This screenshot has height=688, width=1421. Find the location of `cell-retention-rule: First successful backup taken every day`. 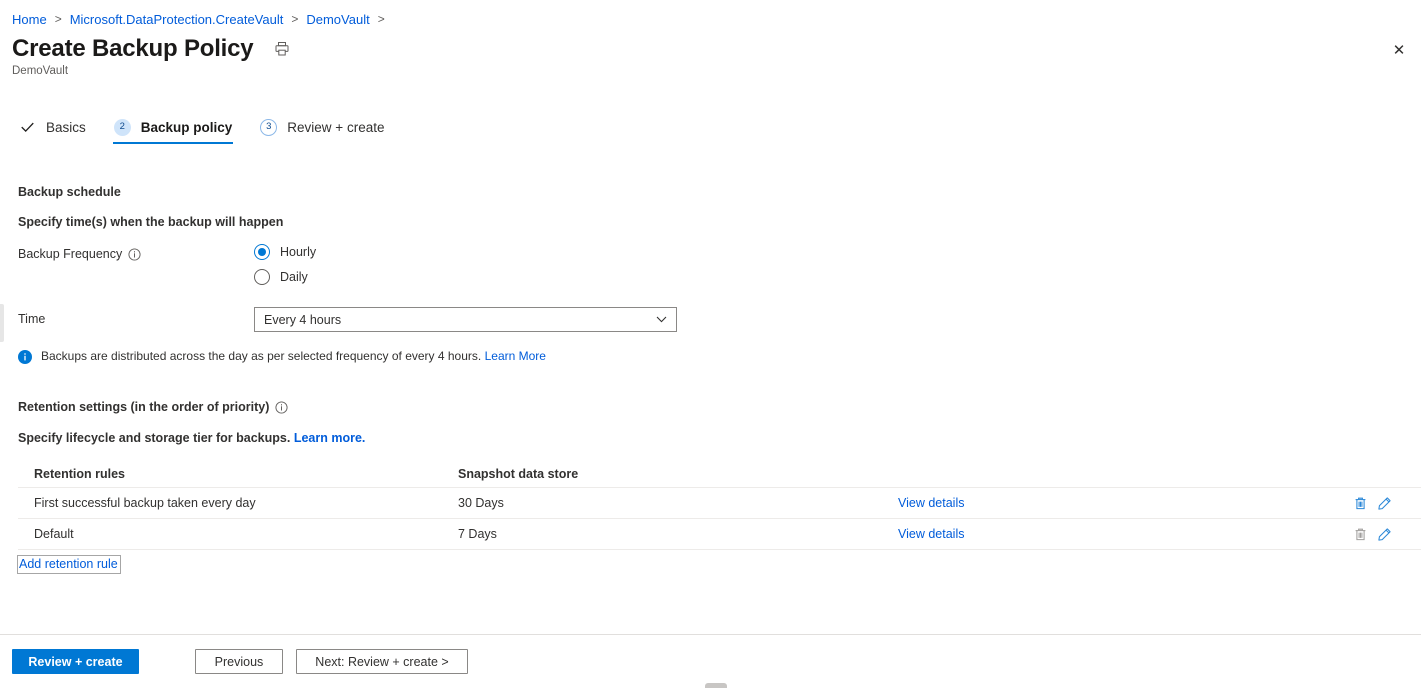

cell-retention-rule: First successful backup taken every day is located at coordinates (145, 503).